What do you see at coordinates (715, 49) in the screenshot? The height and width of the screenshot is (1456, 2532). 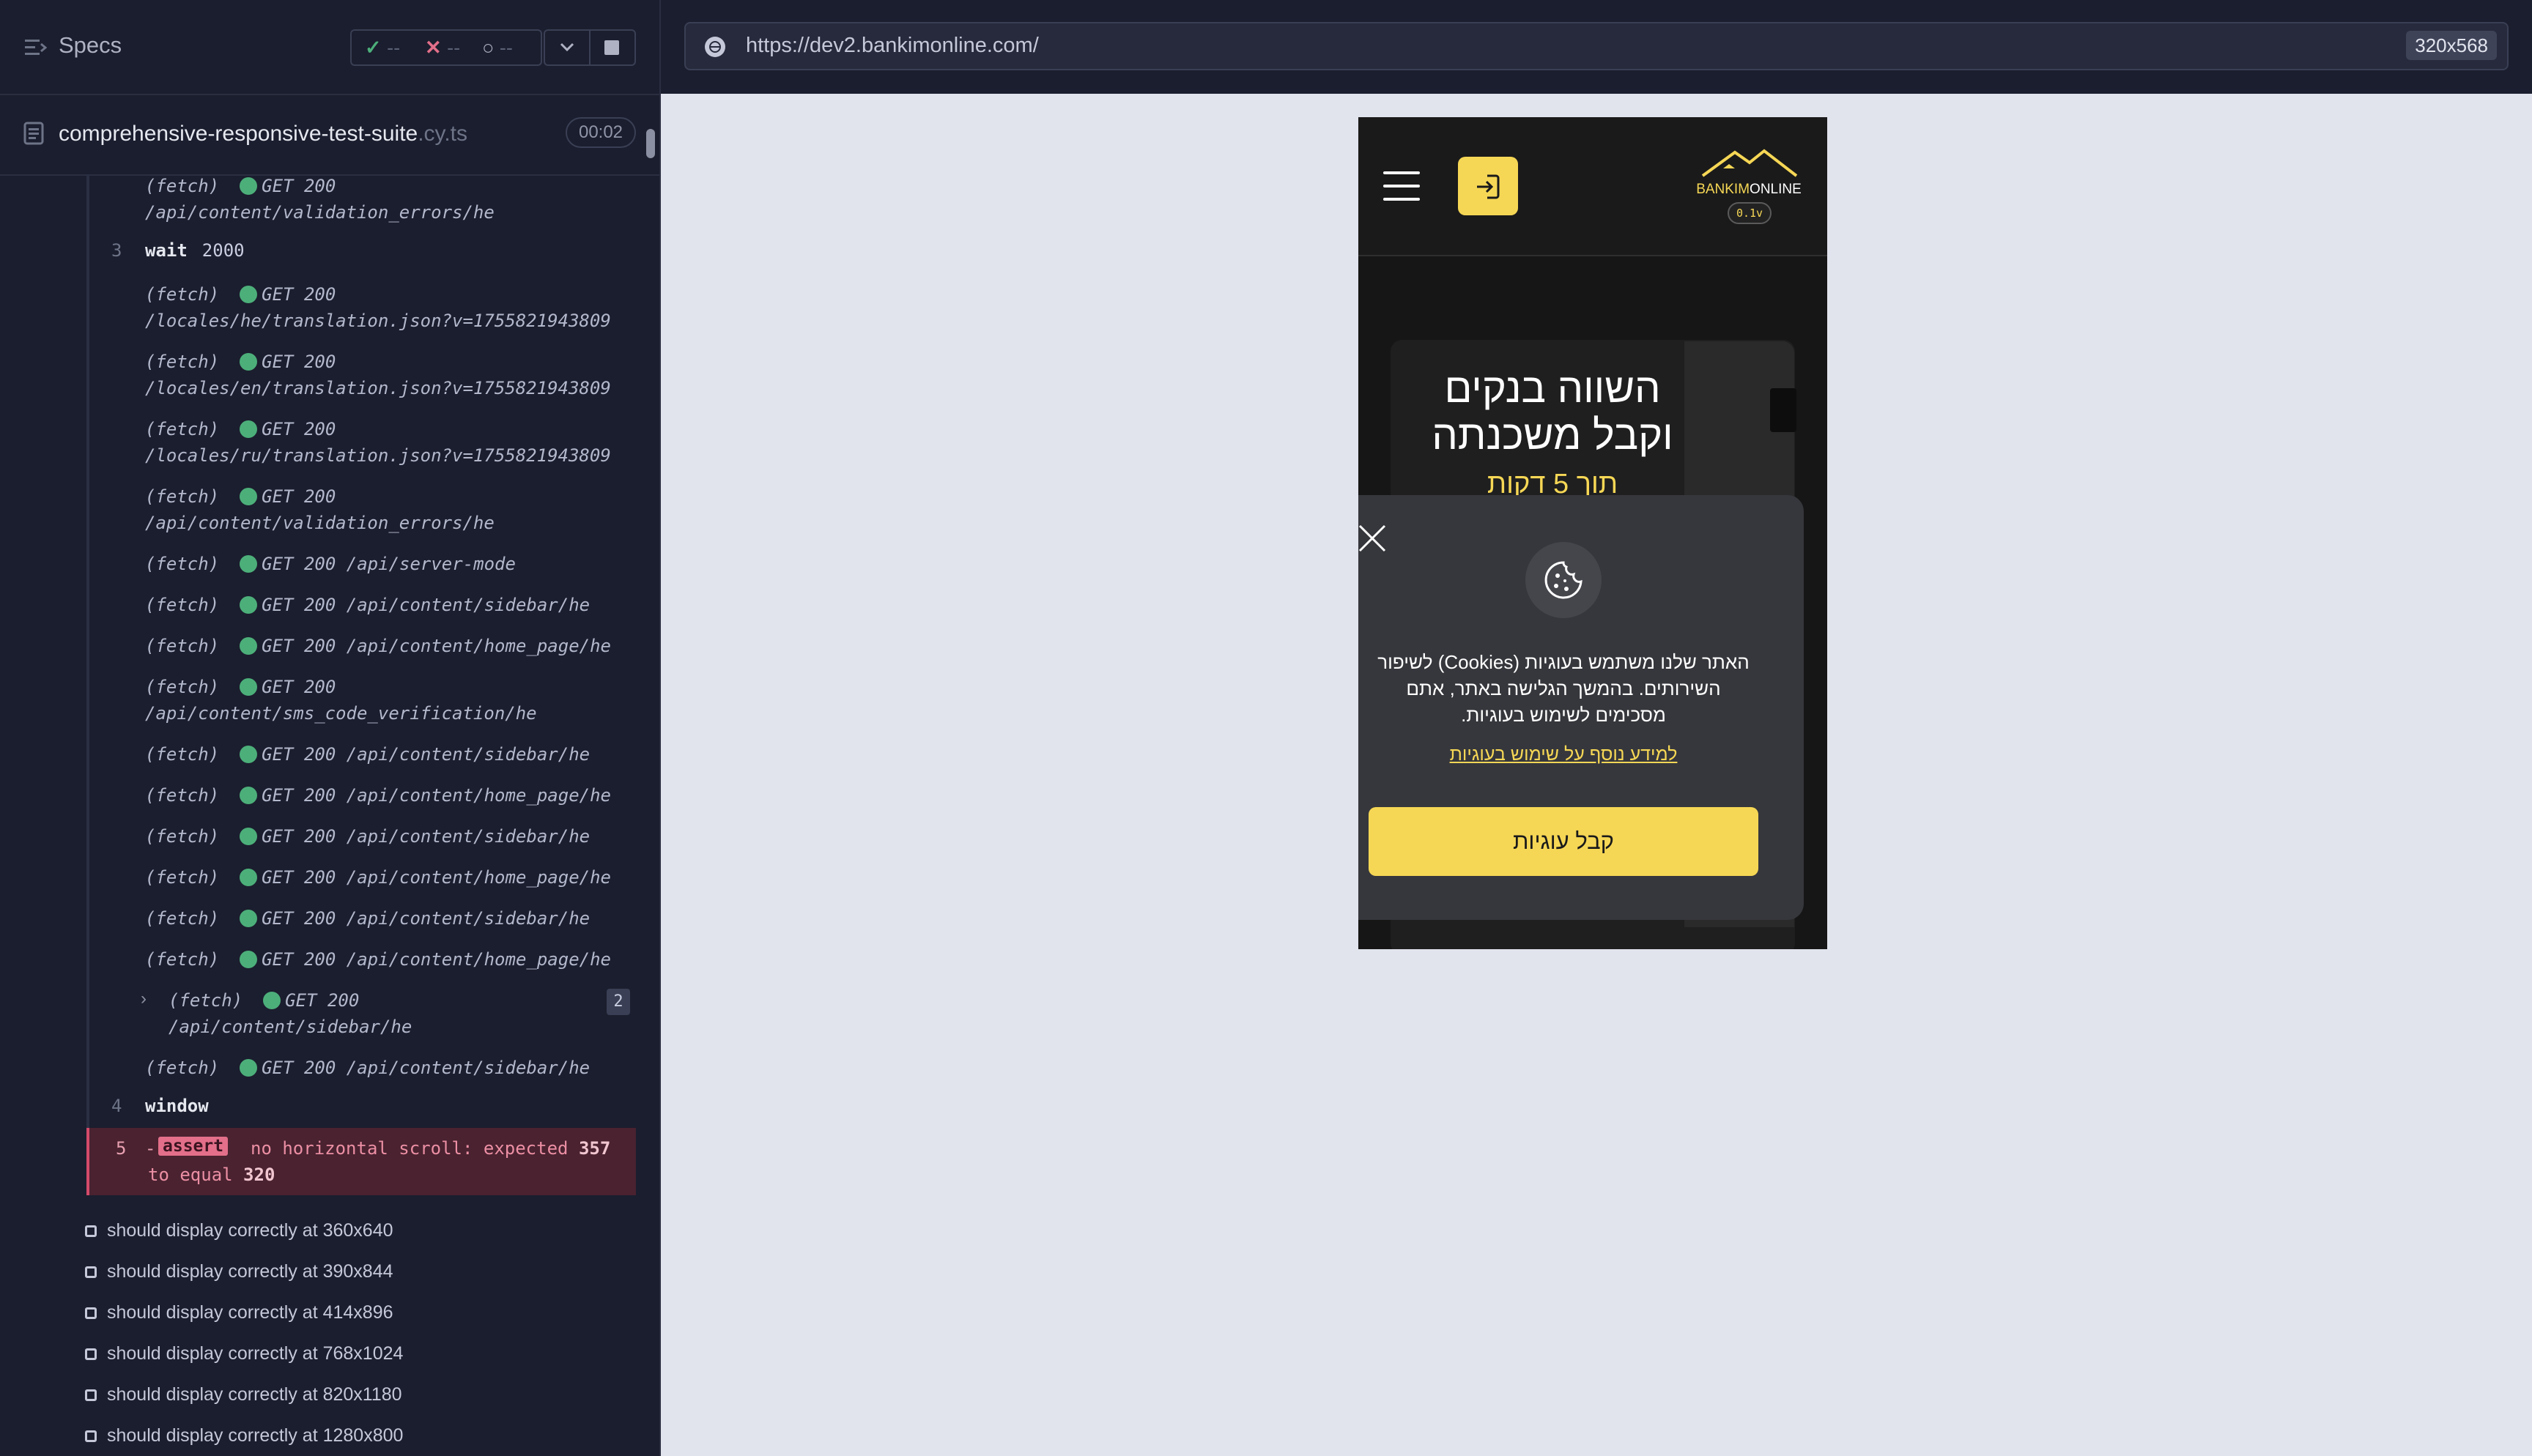 I see `globe-icon` at bounding box center [715, 49].